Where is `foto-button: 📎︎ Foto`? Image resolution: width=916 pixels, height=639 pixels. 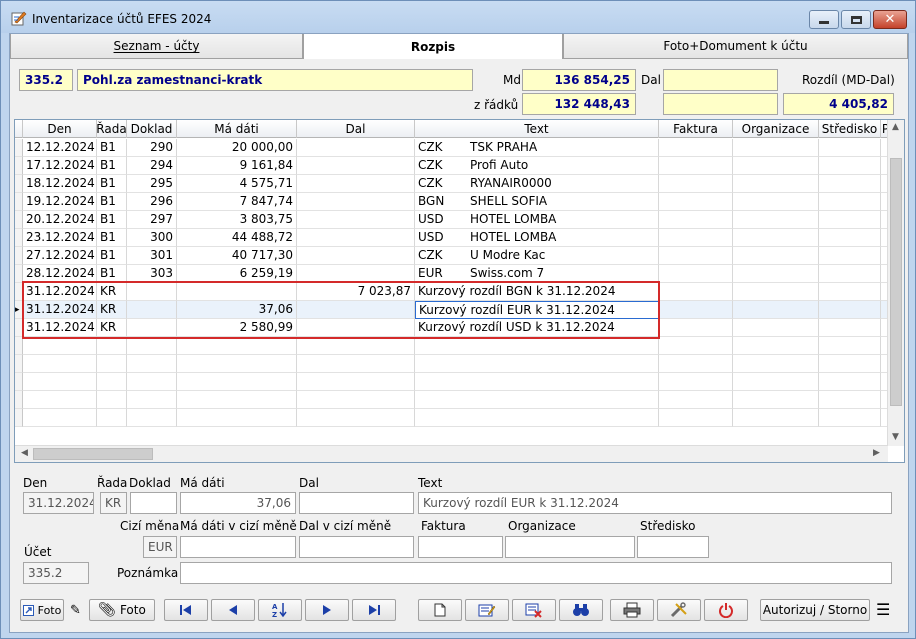
foto-button: 📎︎ Foto is located at coordinates (122, 610).